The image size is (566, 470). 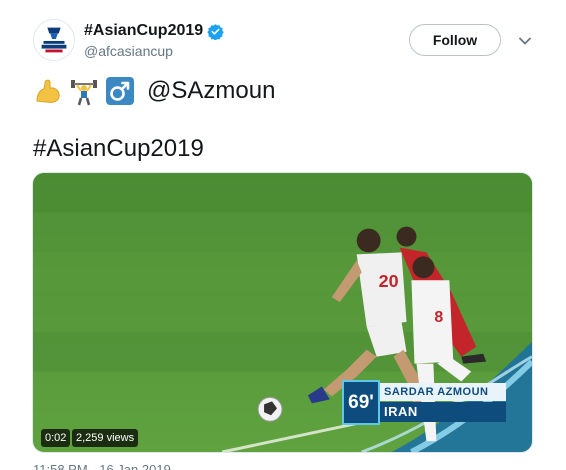 I want to click on flexed-biceps-emoji, so click(x=48, y=91).